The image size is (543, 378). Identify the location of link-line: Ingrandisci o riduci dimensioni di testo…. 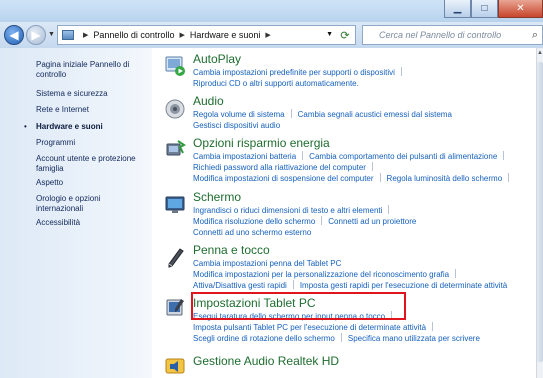
(294, 210).